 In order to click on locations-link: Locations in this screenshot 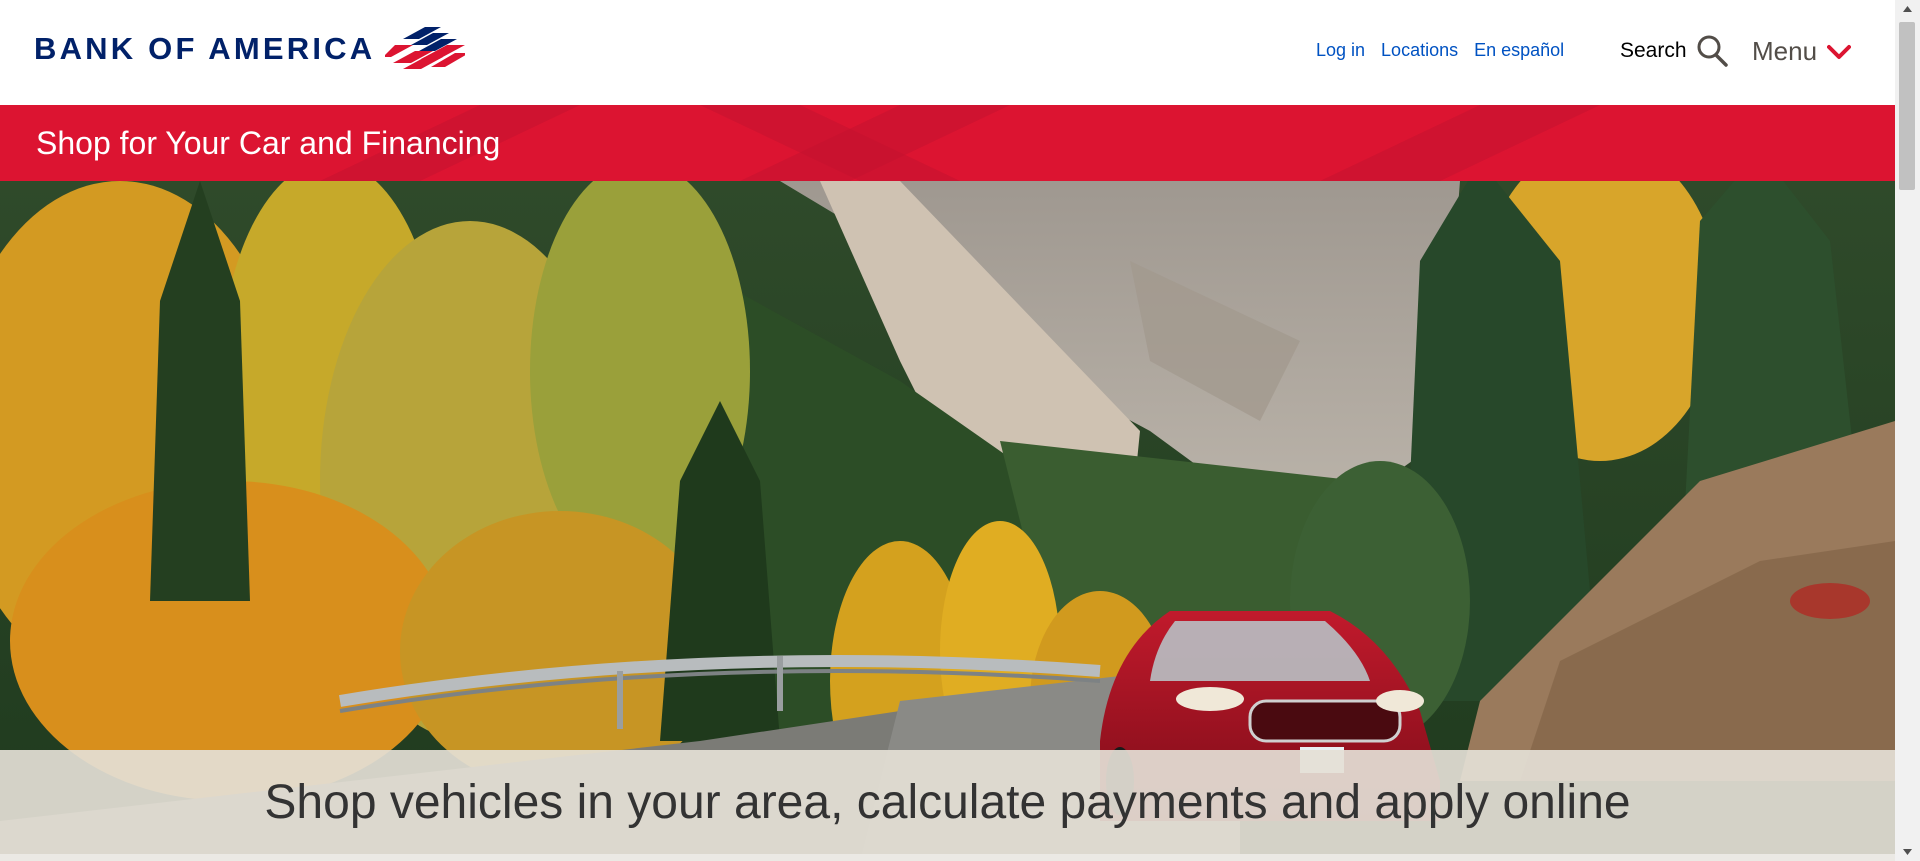, I will do `click(1419, 50)`.